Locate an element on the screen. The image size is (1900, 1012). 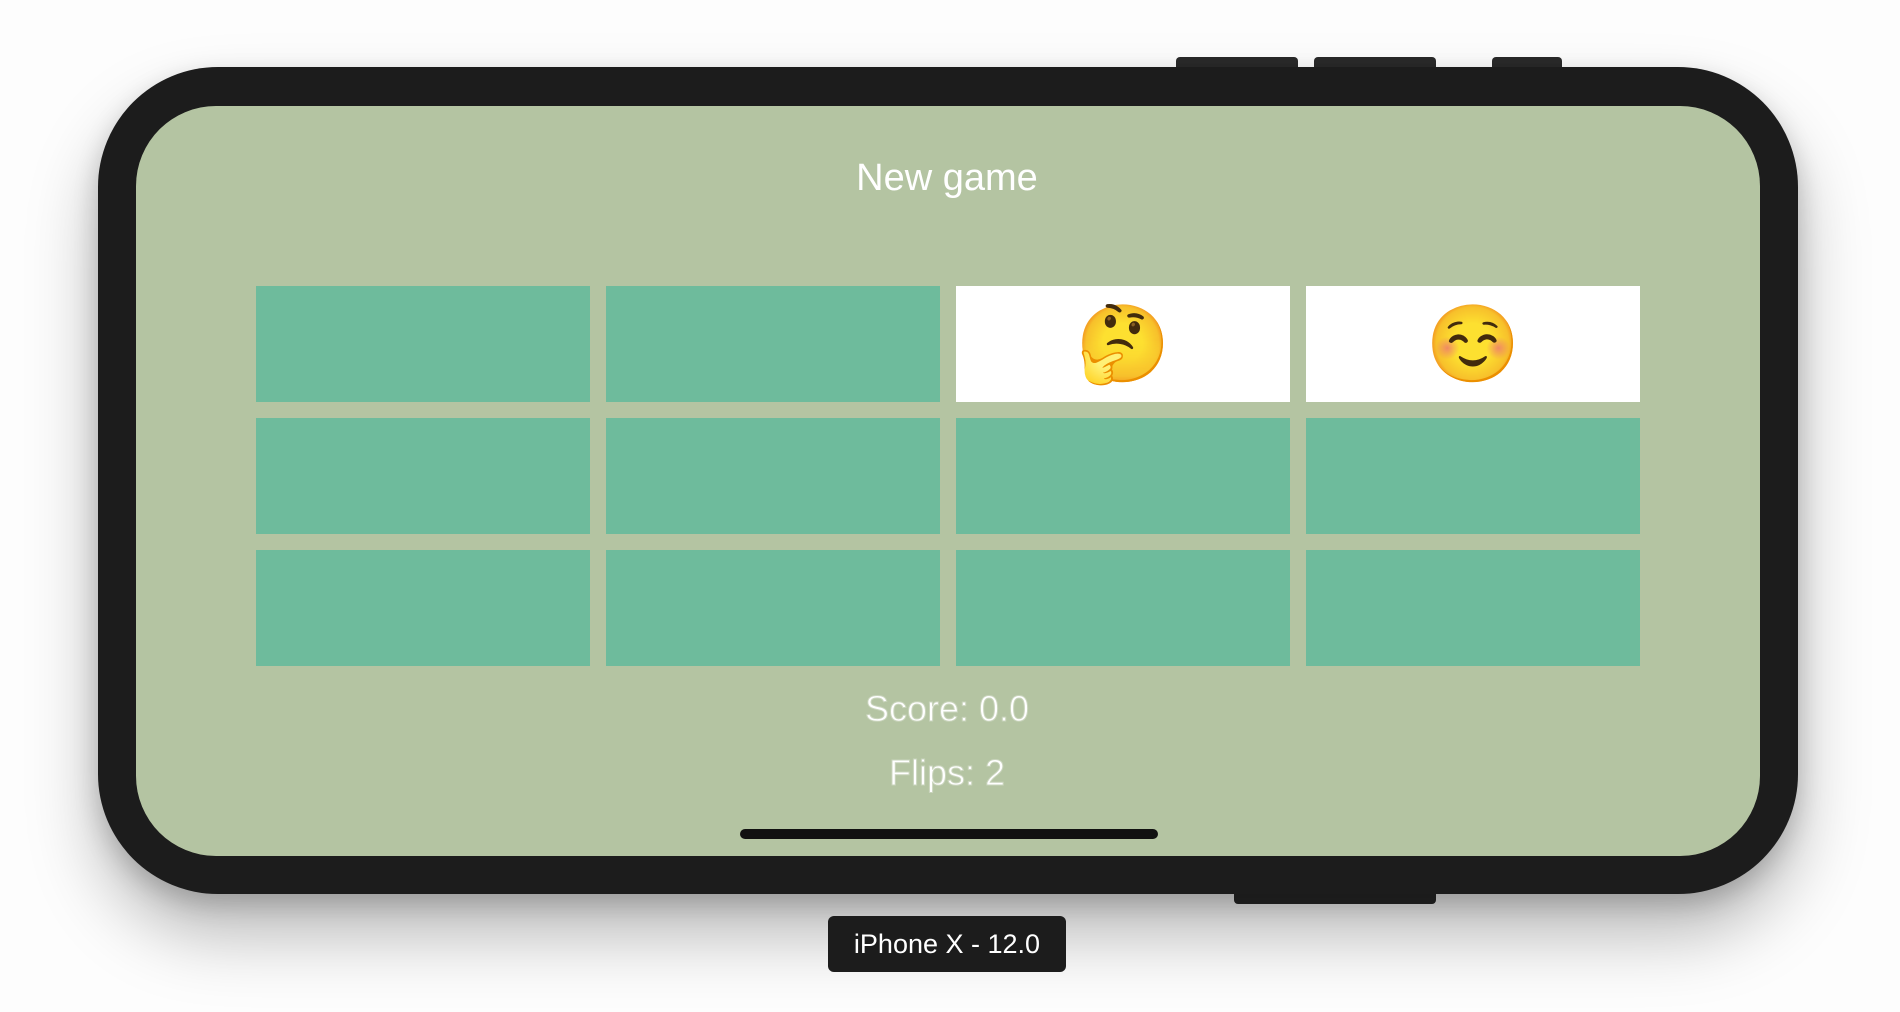
device-label: iPhone X - 12.0 is located at coordinates (947, 944).